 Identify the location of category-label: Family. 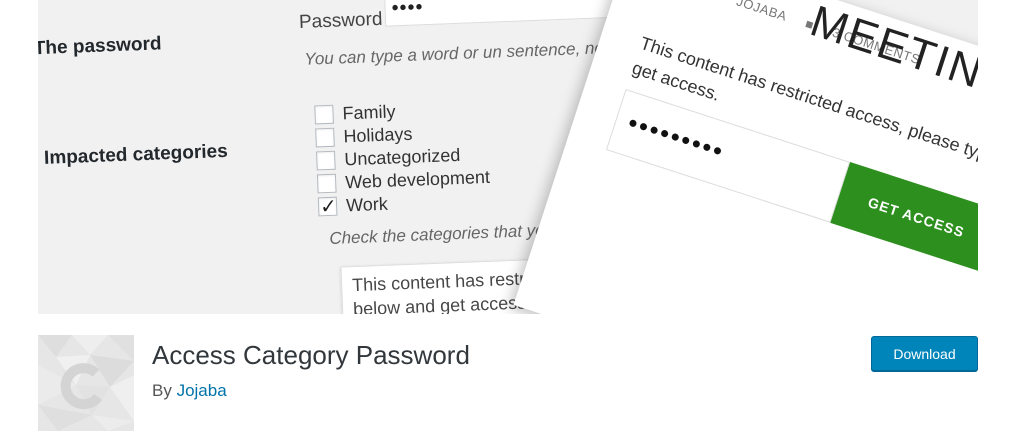
(369, 112).